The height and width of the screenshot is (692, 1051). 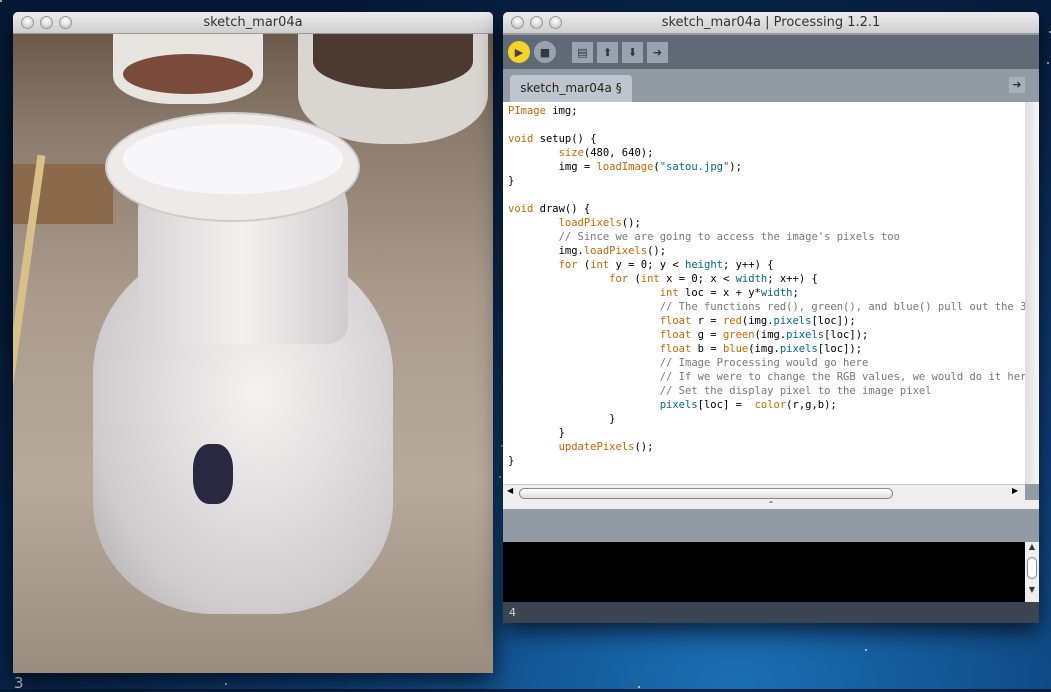 What do you see at coordinates (647, 265) in the screenshot?
I see `code-token: y = 0; y <` at bounding box center [647, 265].